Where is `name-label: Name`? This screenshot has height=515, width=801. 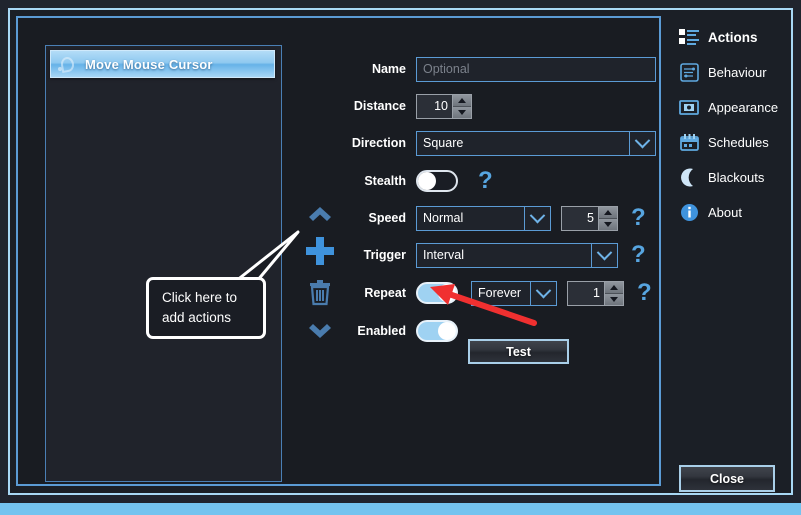
name-label: Name is located at coordinates (388, 69).